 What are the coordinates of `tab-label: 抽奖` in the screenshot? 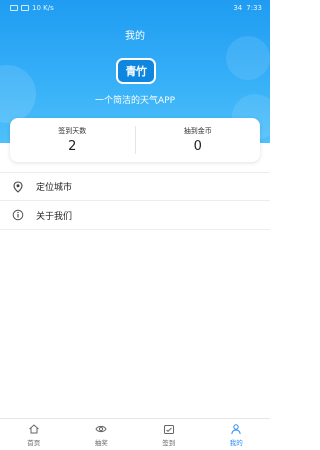 It's located at (101, 442).